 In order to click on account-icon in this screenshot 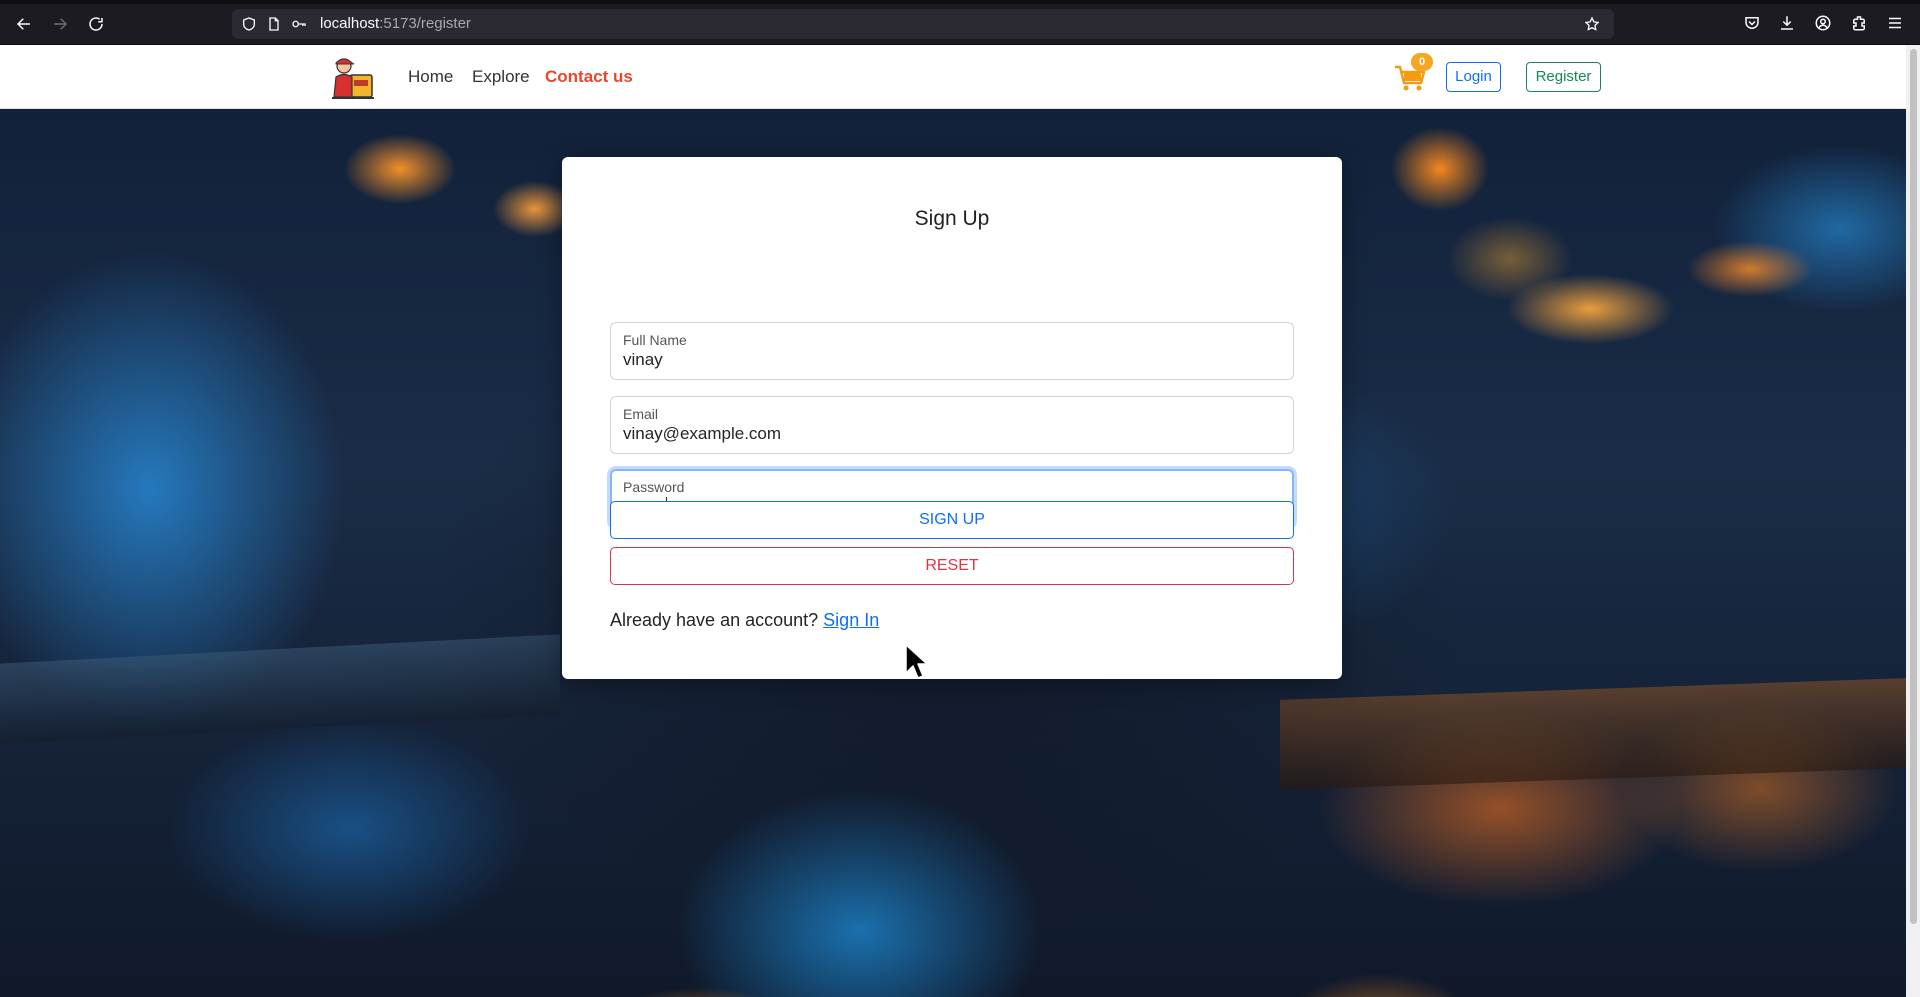, I will do `click(1823, 23)`.